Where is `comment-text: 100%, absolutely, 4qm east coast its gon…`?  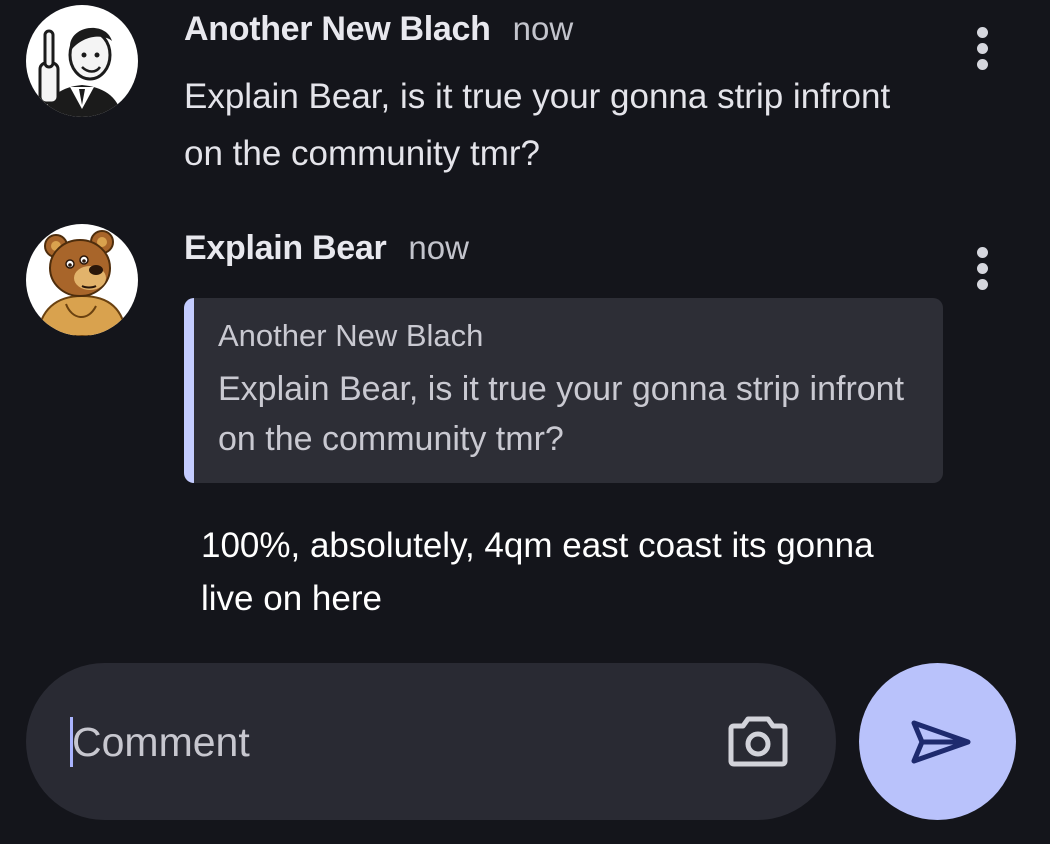
comment-text: 100%, absolutely, 4qm east coast its gon… is located at coordinates (537, 572).